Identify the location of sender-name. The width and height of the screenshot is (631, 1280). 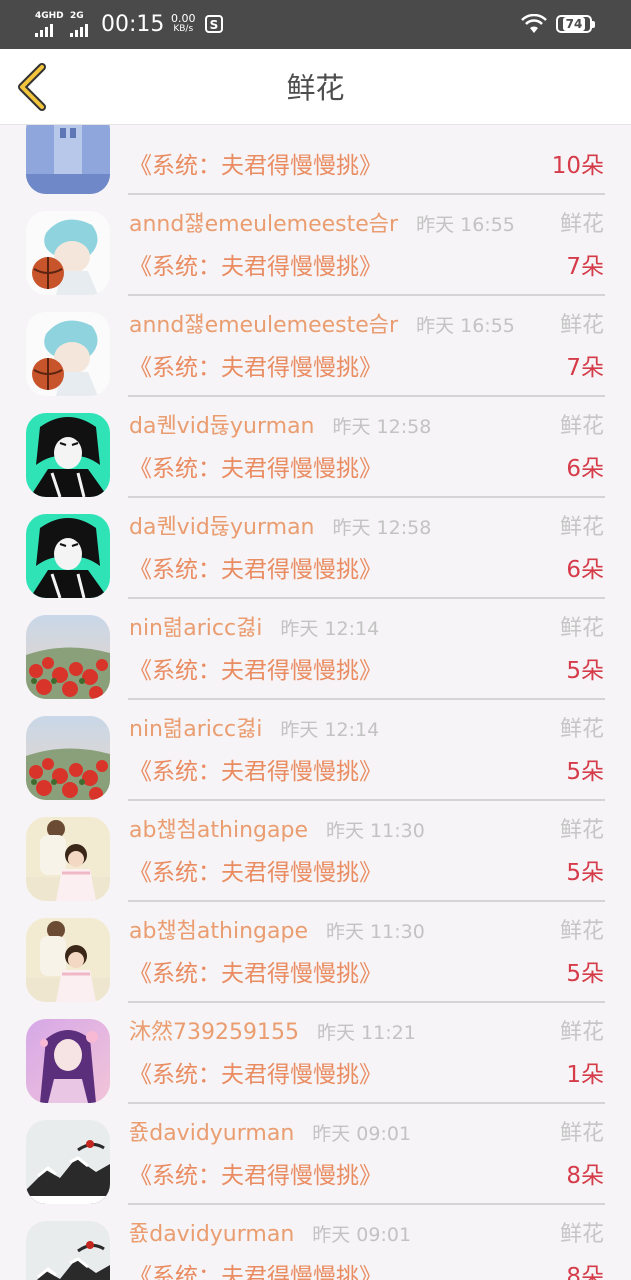
(138, 132).